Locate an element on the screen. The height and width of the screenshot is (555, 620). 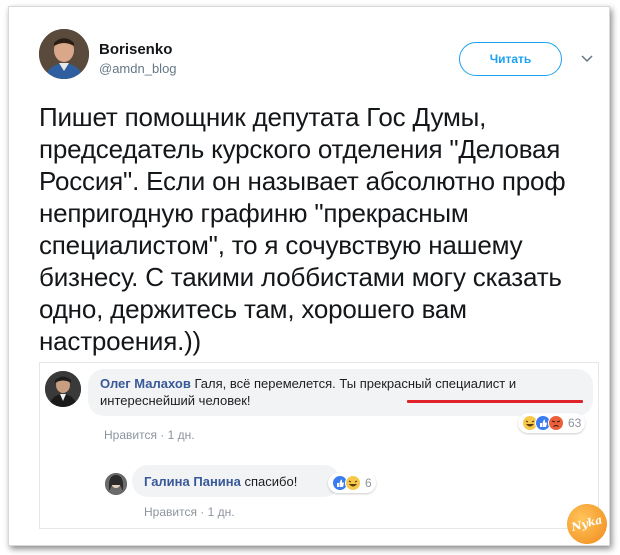
author-avatar is located at coordinates (64, 54).